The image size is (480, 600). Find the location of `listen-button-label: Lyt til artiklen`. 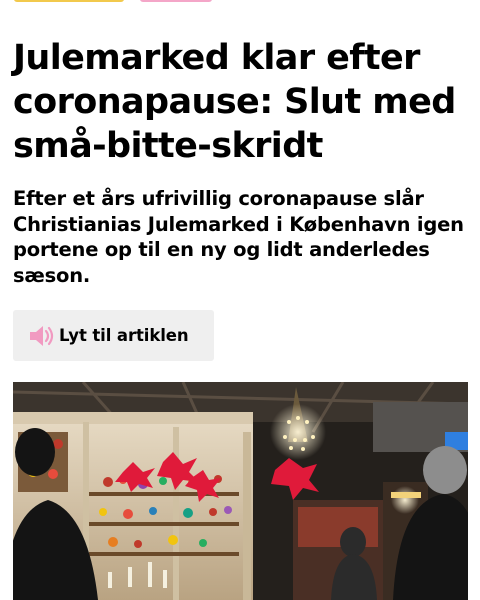

listen-button-label: Lyt til artiklen is located at coordinates (124, 335).